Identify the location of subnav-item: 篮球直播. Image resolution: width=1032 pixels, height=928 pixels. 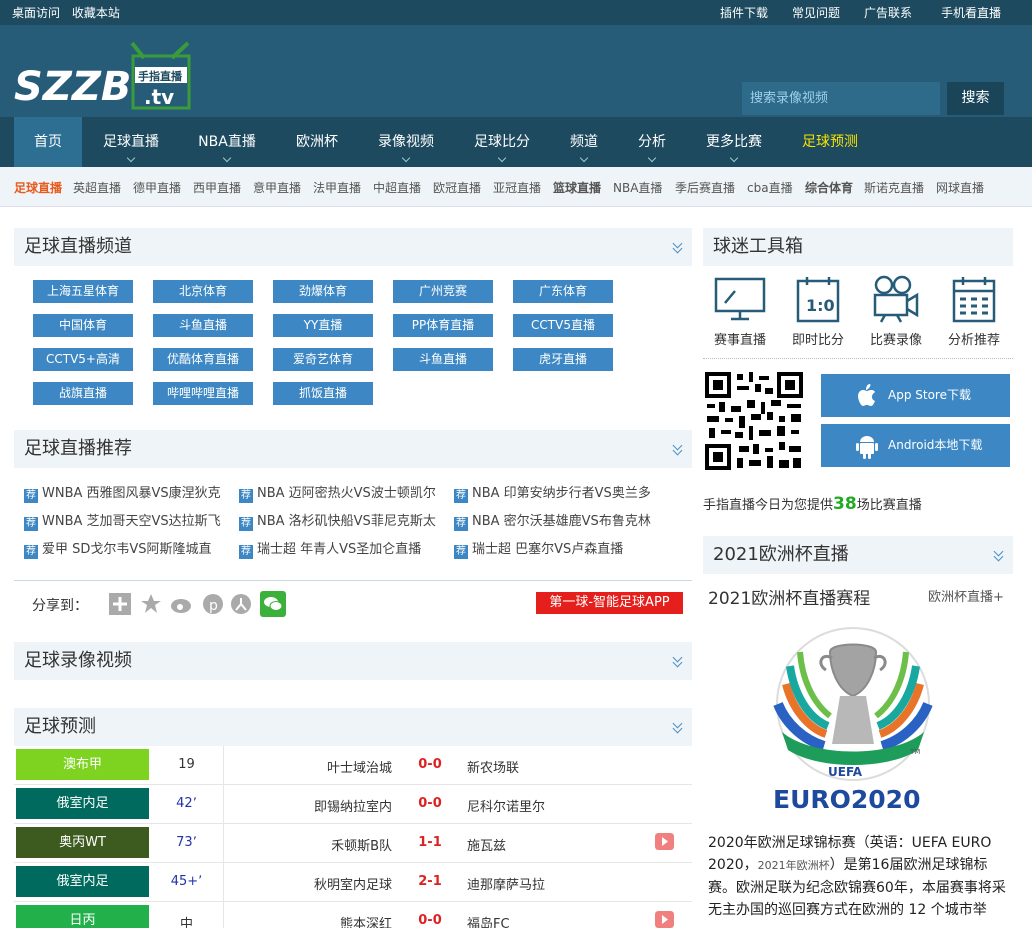
(577, 187).